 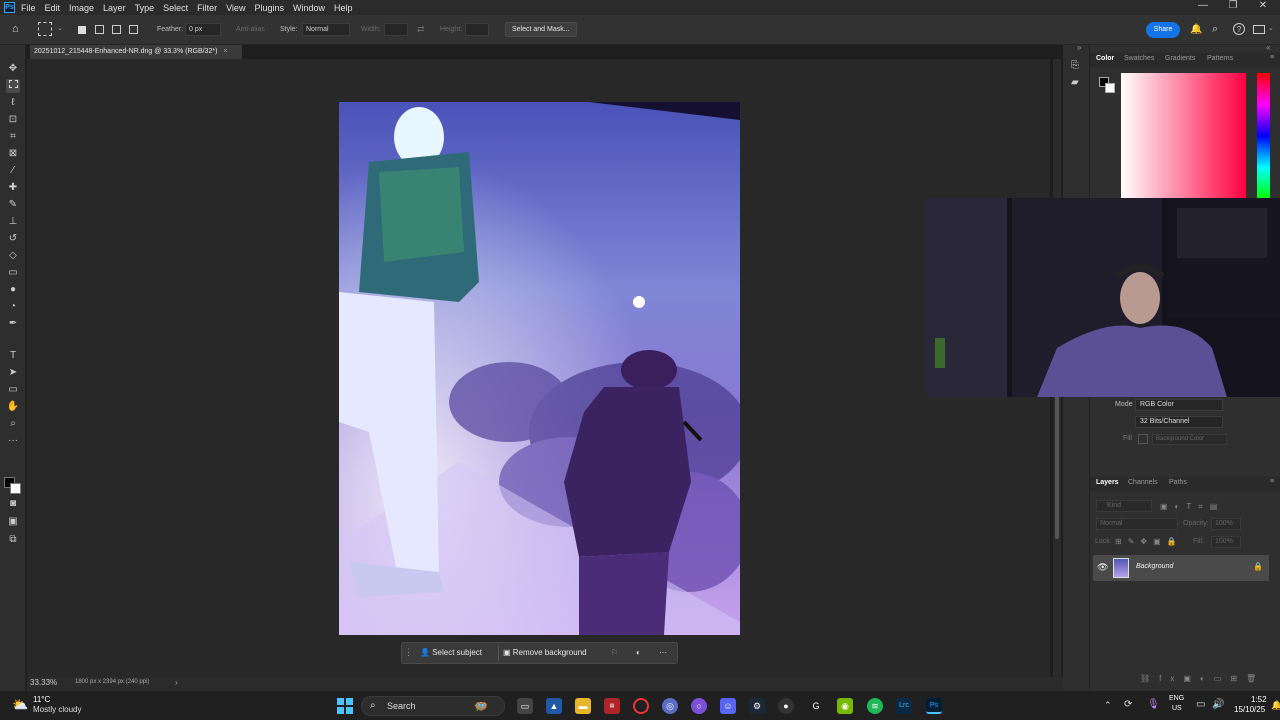 What do you see at coordinates (207, 8) in the screenshot?
I see `menu-filter: Filter` at bounding box center [207, 8].